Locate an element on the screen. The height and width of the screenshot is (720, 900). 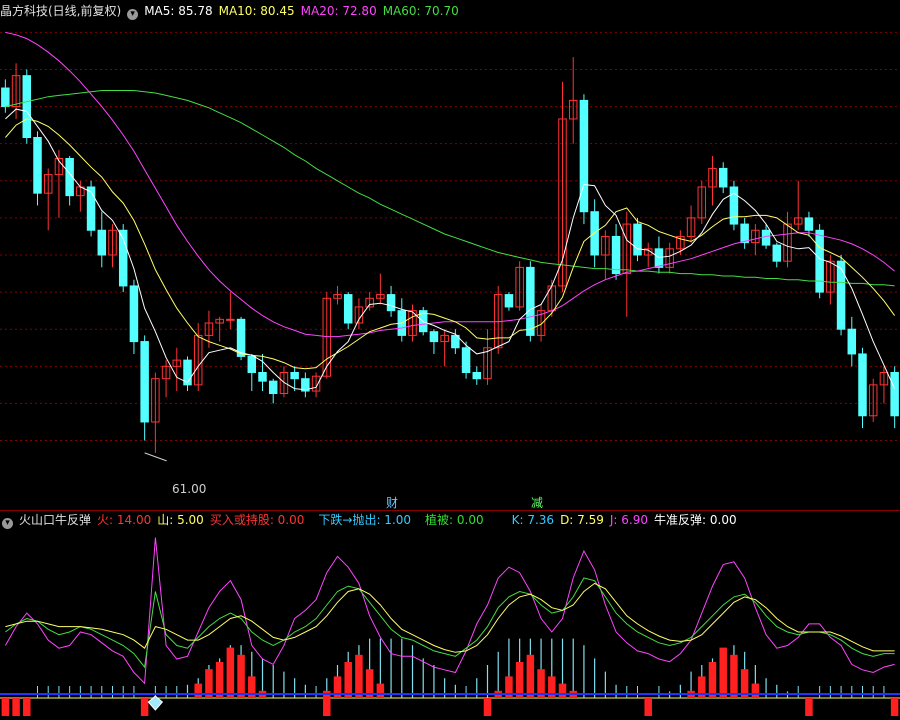
low-price-label: 61.00 is located at coordinates (189, 489).